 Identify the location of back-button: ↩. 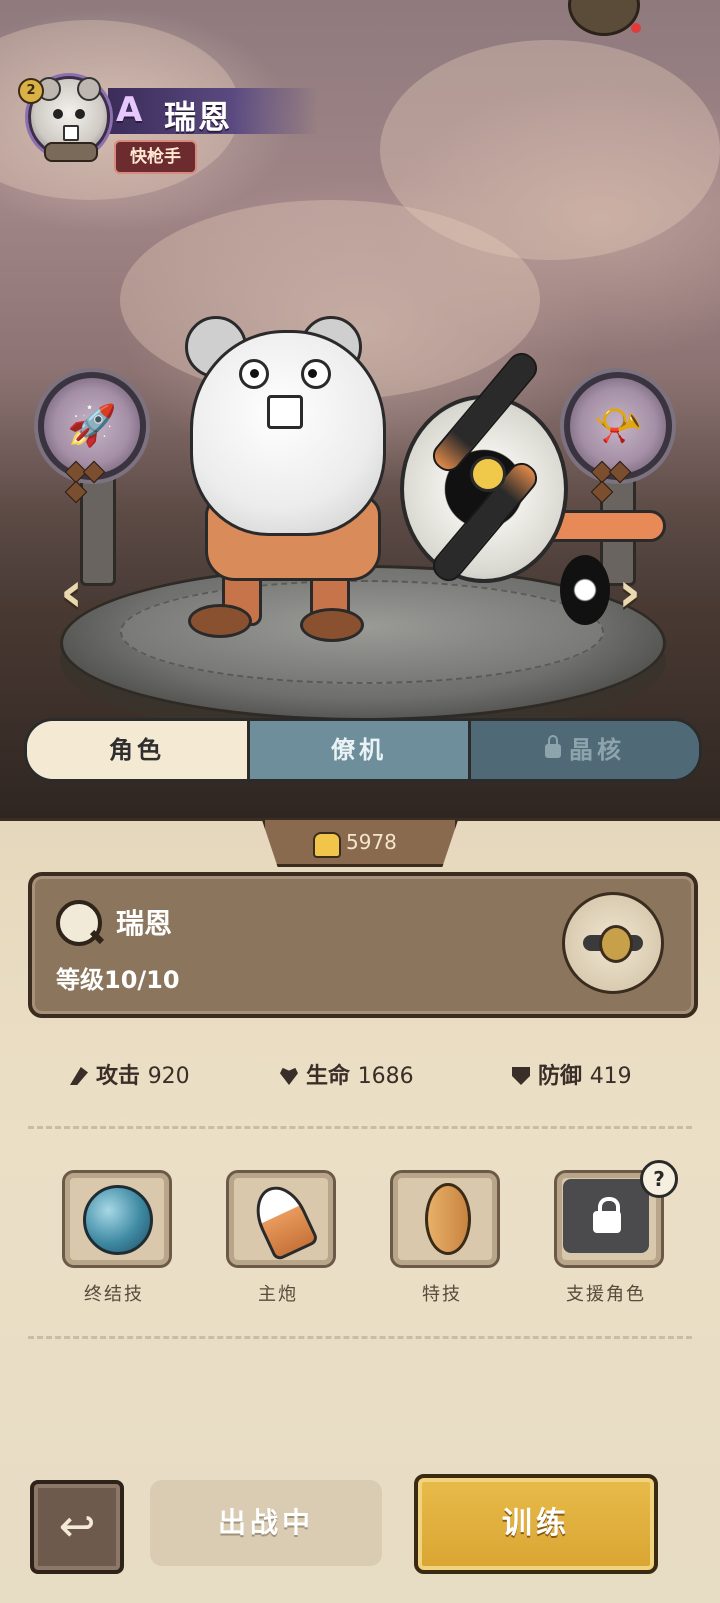
(77, 1527).